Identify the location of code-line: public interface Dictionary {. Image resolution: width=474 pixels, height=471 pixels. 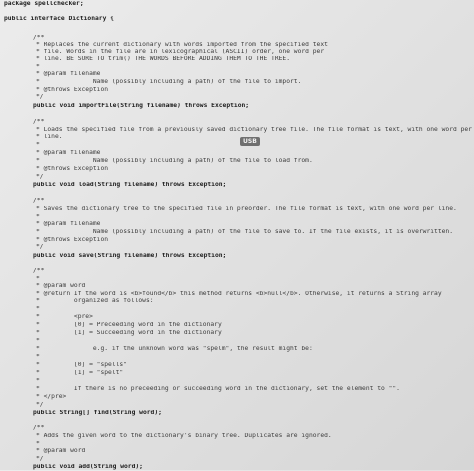
(59, 19).